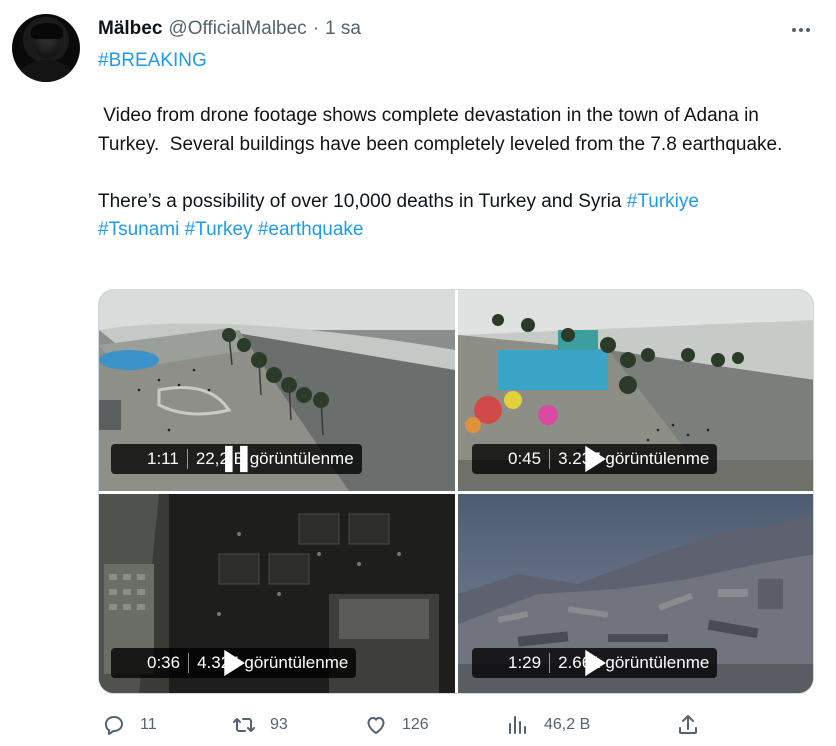 The height and width of the screenshot is (746, 836). What do you see at coordinates (311, 229) in the screenshot?
I see `hashtag-earthquake: #earthquake` at bounding box center [311, 229].